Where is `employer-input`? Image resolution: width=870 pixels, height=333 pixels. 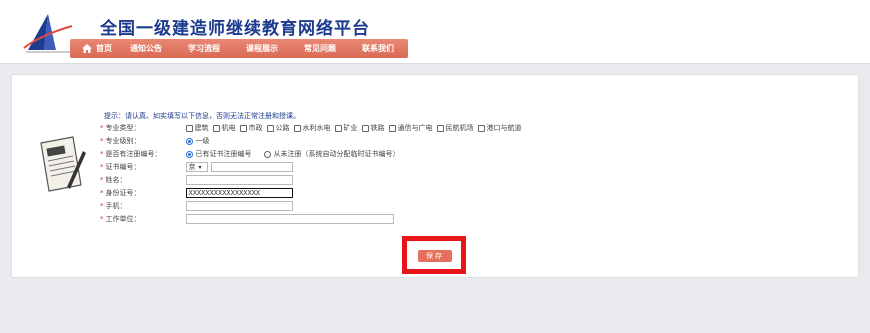 employer-input is located at coordinates (289, 219).